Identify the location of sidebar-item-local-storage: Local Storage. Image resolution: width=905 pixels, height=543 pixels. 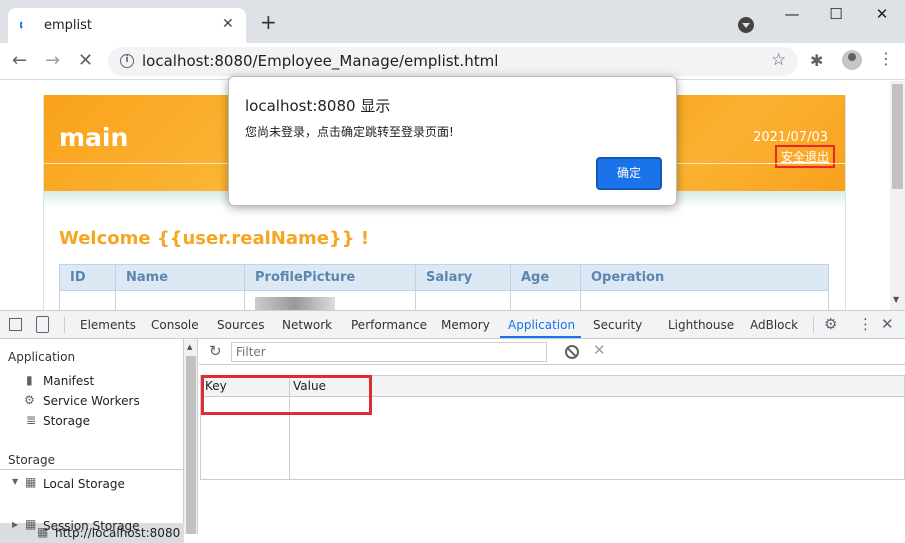
(84, 484).